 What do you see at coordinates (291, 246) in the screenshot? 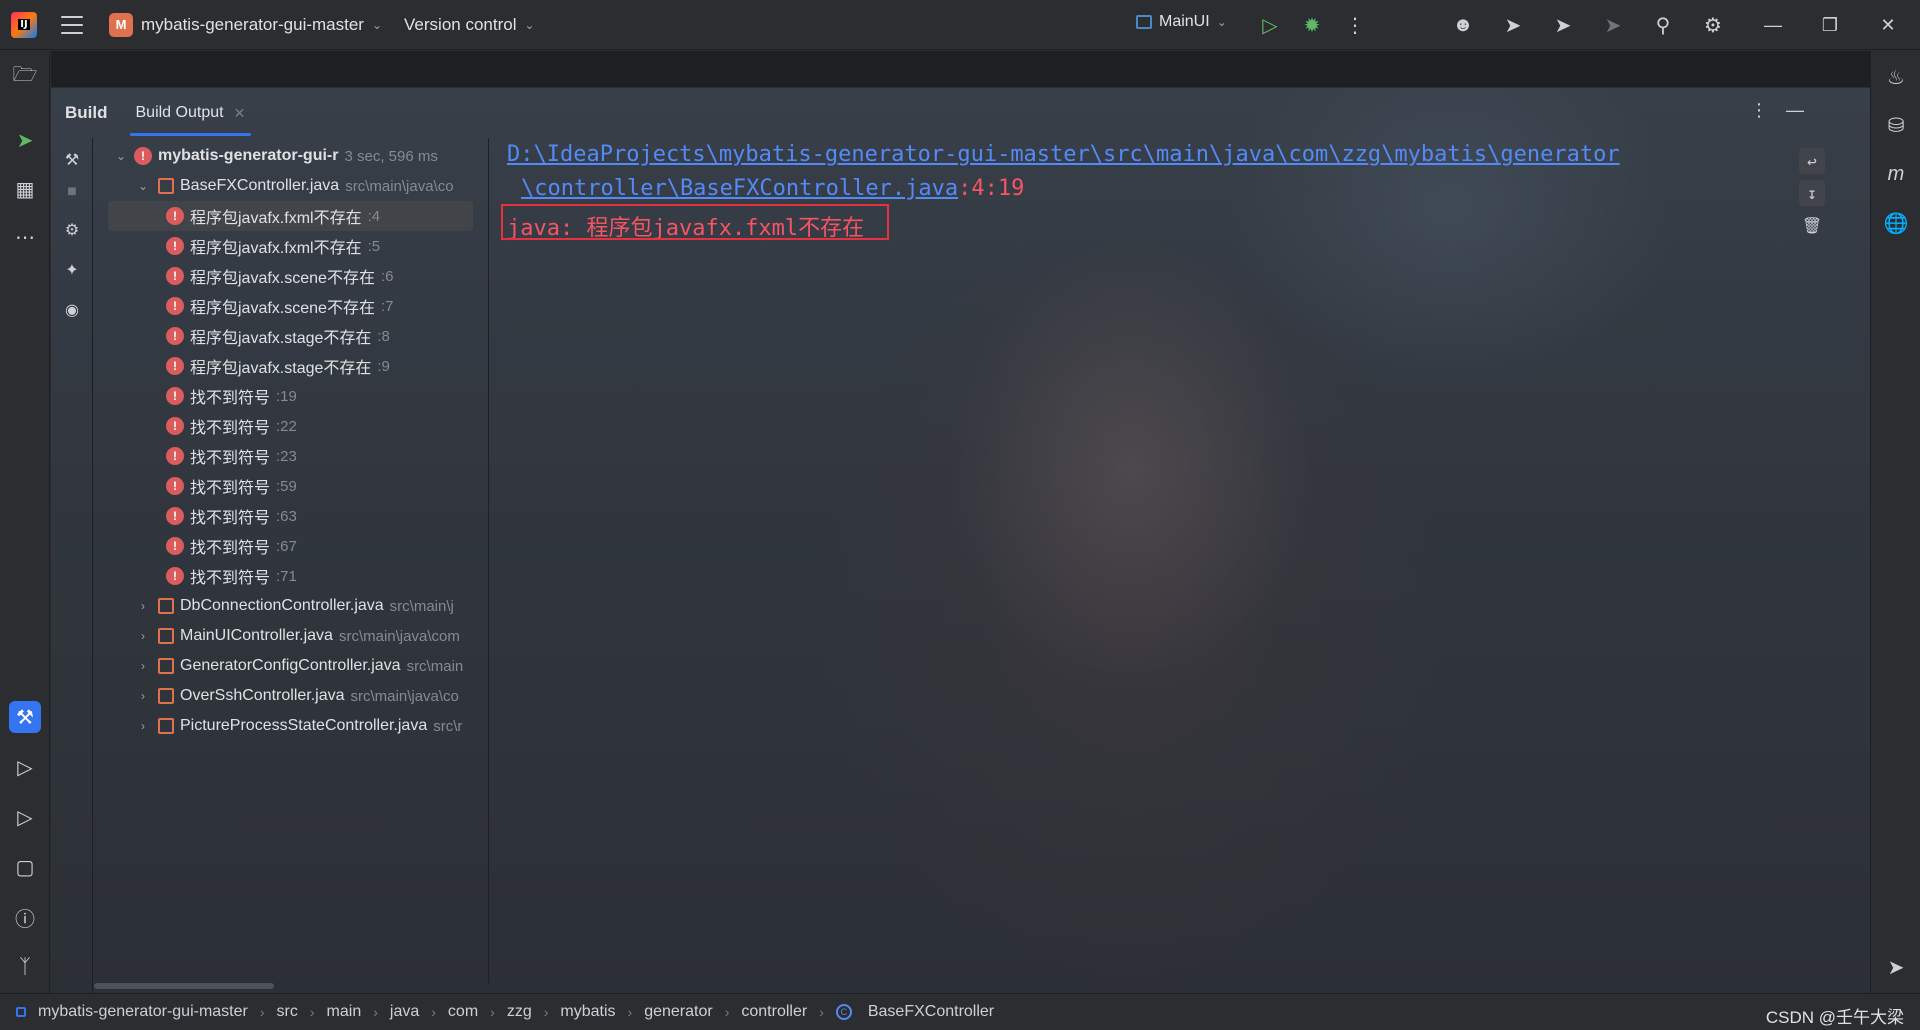
I see `tree-row-error: ! 程序包javafx.fxml不存在:5` at bounding box center [291, 246].